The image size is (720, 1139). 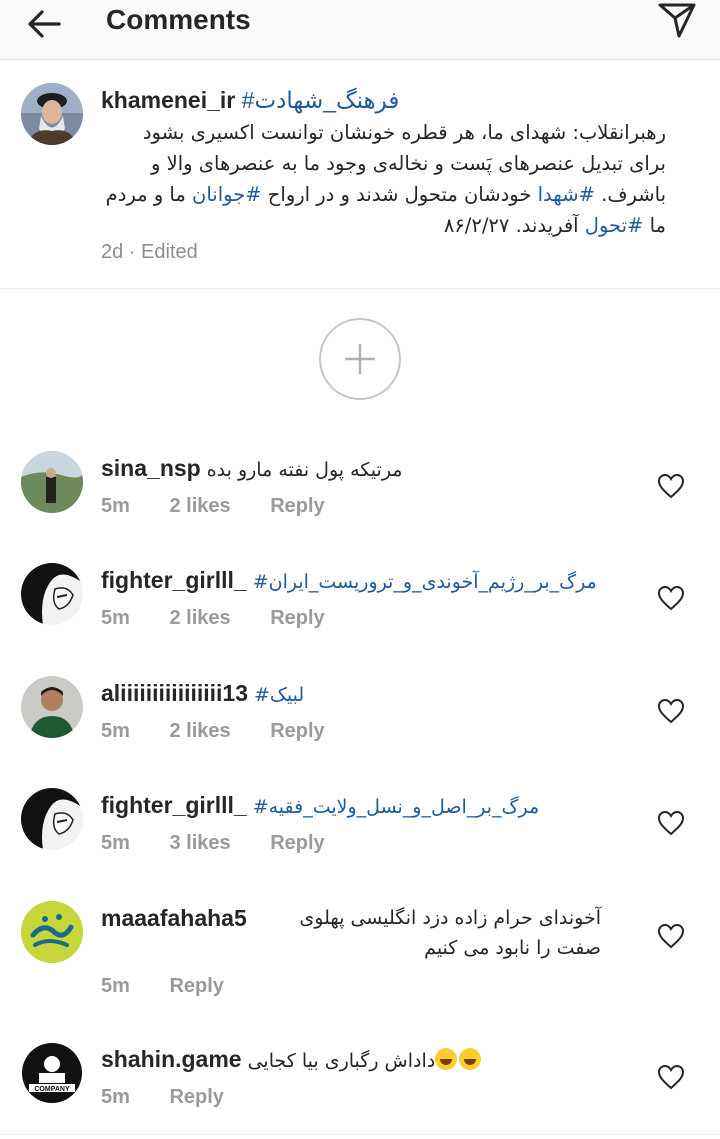 I want to click on comment-meta: 5m 3 likes Reply, so click(x=230, y=843).